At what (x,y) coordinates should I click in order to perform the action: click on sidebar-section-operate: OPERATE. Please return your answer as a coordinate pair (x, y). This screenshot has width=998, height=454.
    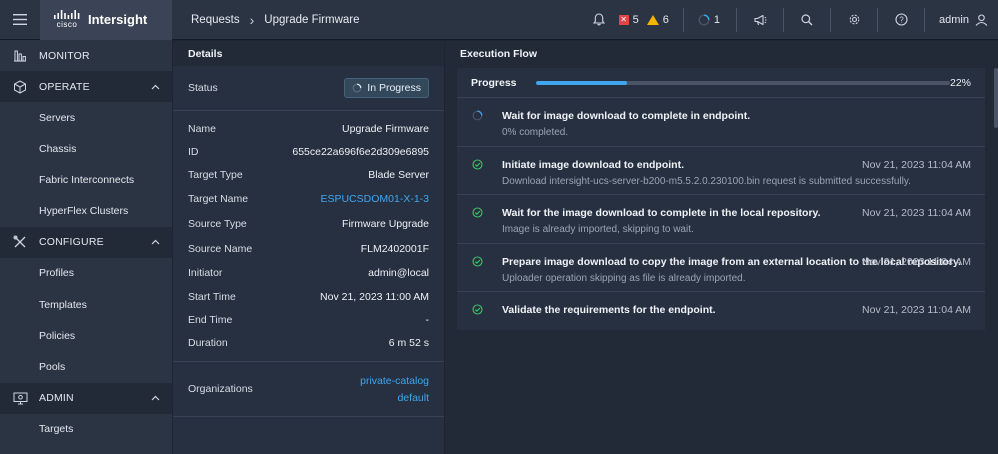
    Looking at the image, I should click on (86, 86).